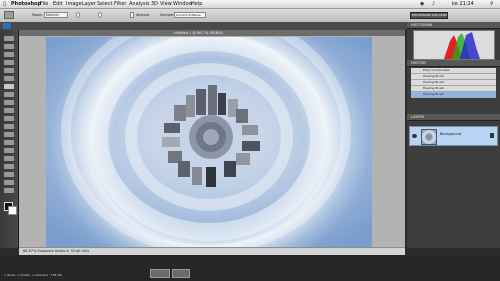 The image size is (500, 281). I want to click on path-selection-tool-icon, so click(9, 158).